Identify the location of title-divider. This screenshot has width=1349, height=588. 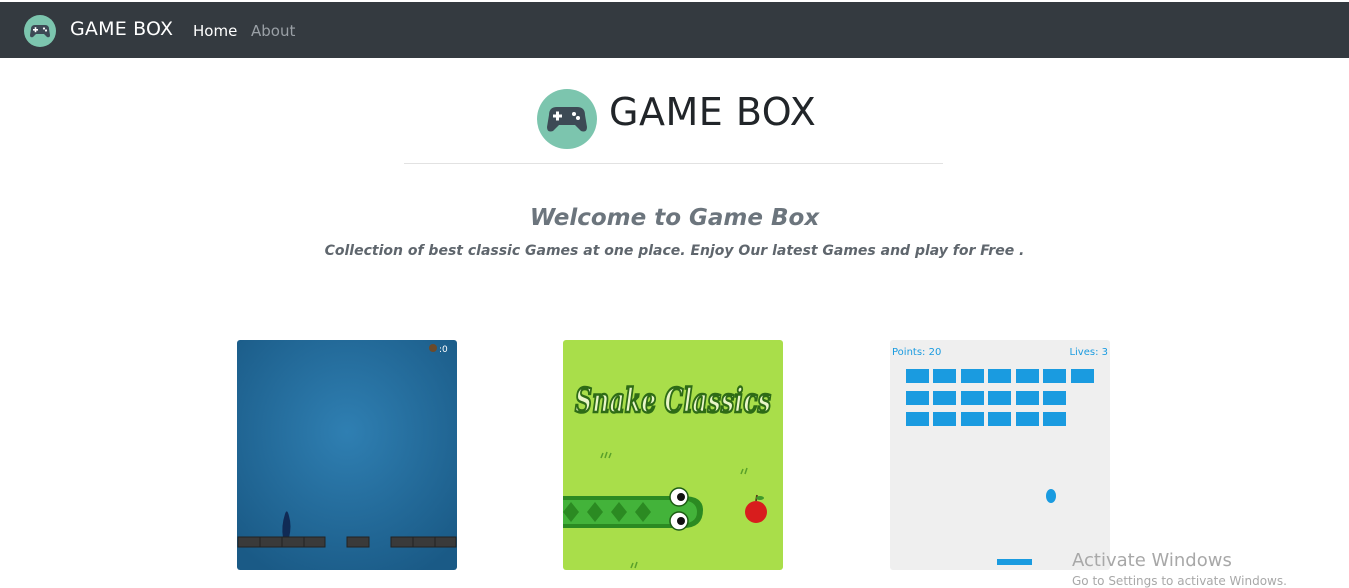
(673, 163).